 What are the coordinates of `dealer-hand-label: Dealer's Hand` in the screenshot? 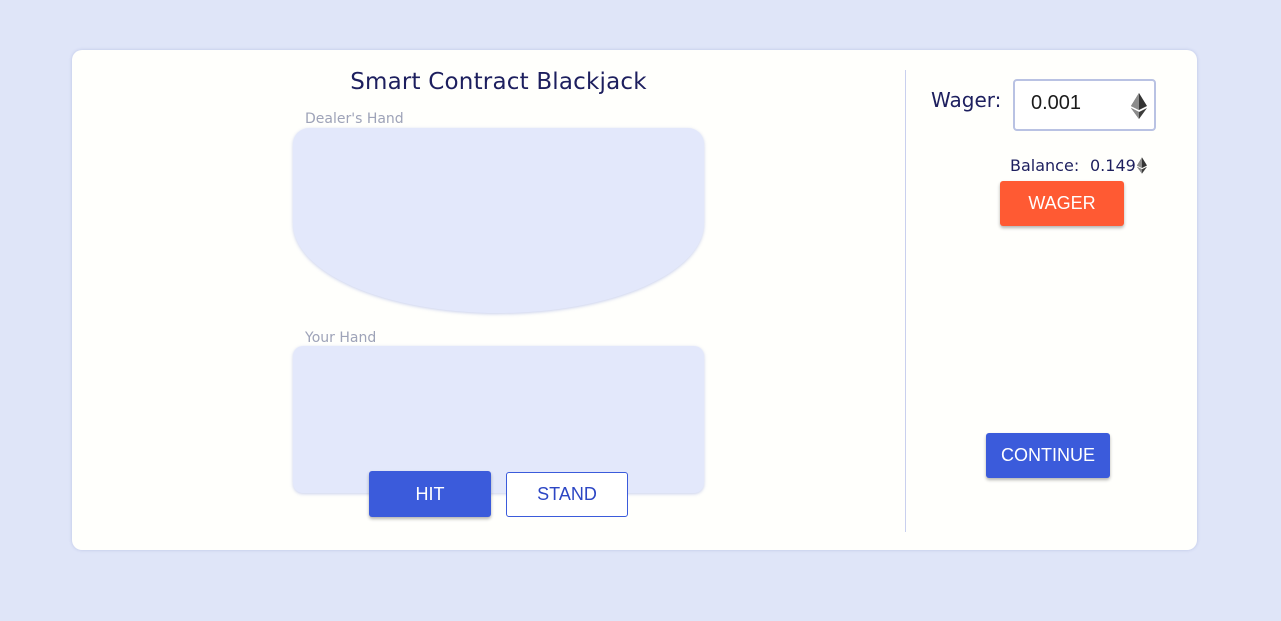 It's located at (354, 119).